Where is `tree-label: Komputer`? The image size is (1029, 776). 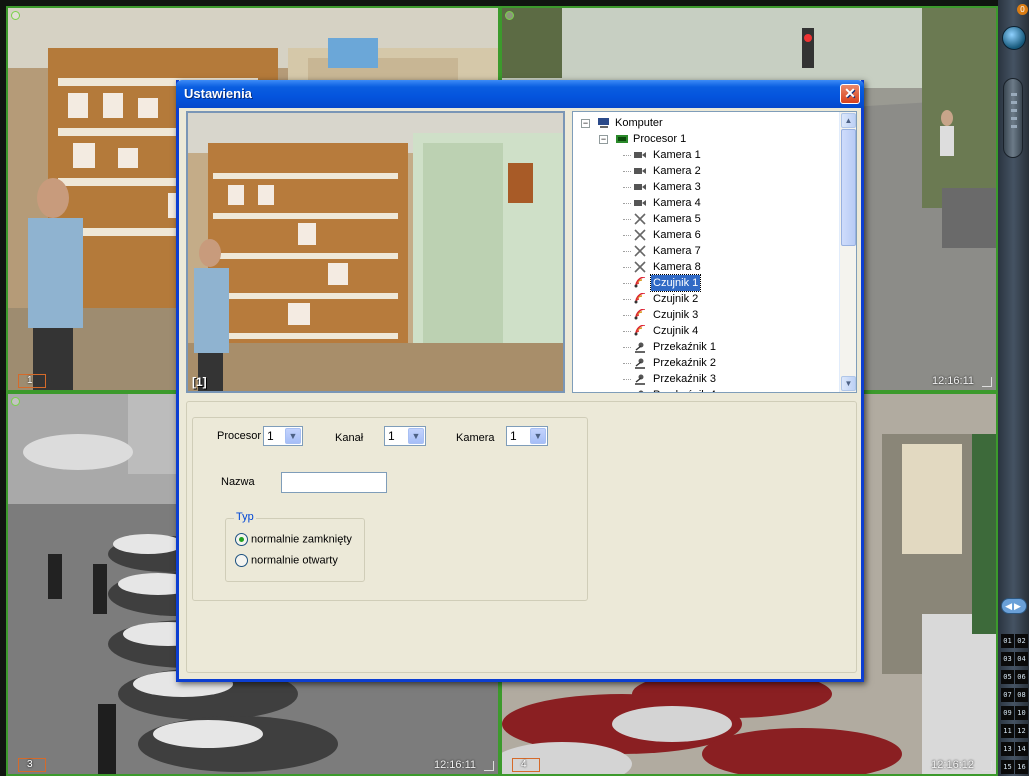 tree-label: Komputer is located at coordinates (639, 123).